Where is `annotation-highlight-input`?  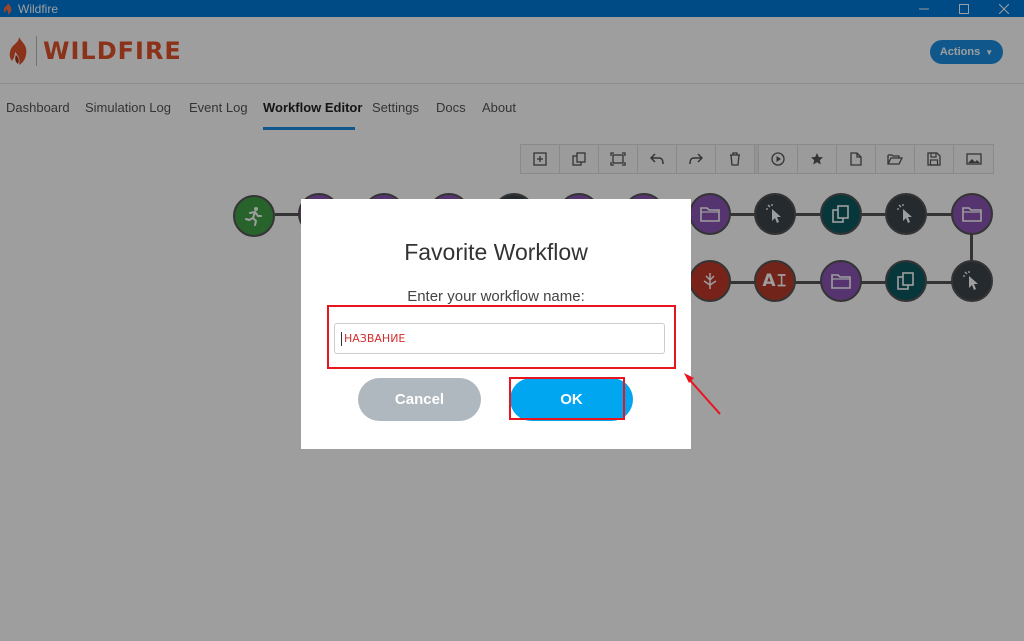
annotation-highlight-input is located at coordinates (501, 337).